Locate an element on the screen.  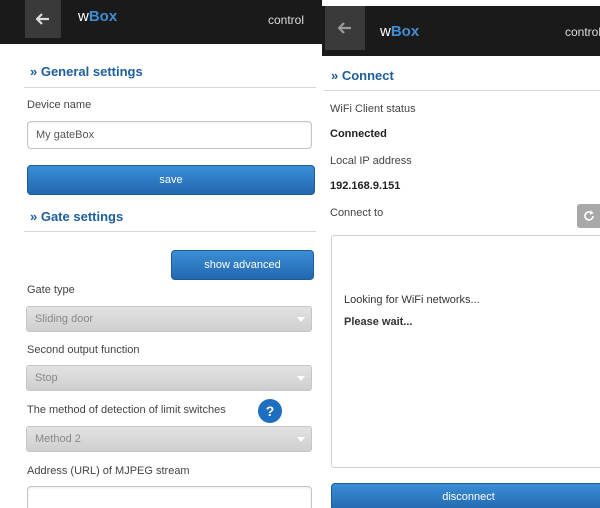
gate-type-label: Gate type is located at coordinates (51, 290).